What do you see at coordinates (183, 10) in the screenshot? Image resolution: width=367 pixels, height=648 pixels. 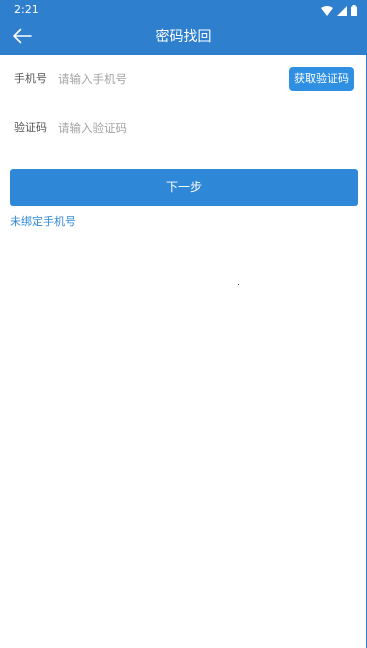 I see `status-bar: 2:21` at bounding box center [183, 10].